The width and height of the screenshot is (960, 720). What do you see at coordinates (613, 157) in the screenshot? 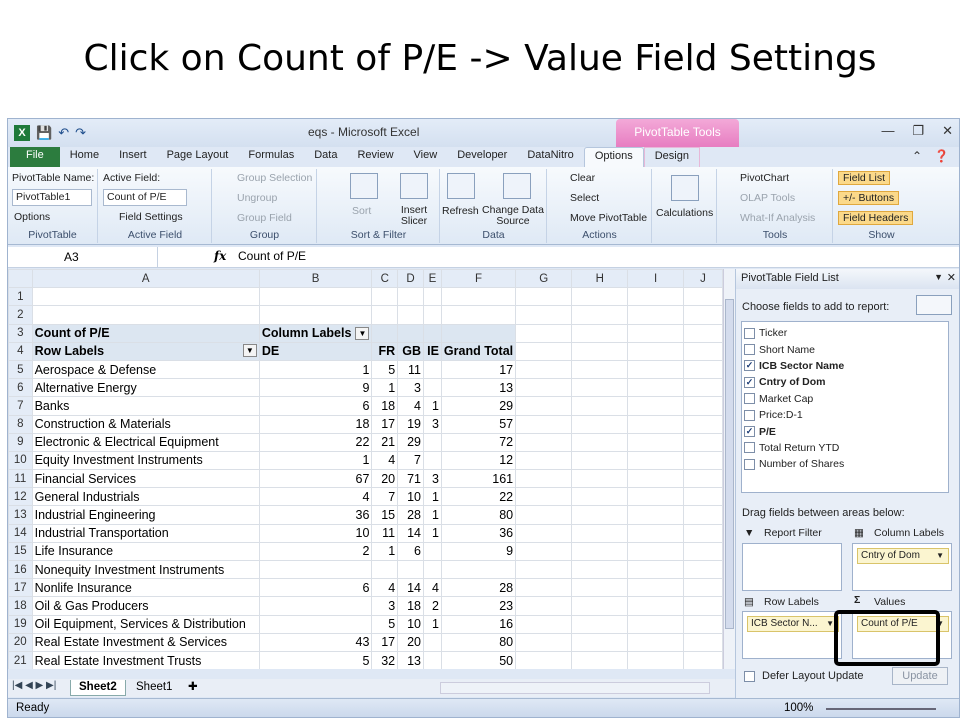
I see `tab-options: Options` at bounding box center [613, 157].